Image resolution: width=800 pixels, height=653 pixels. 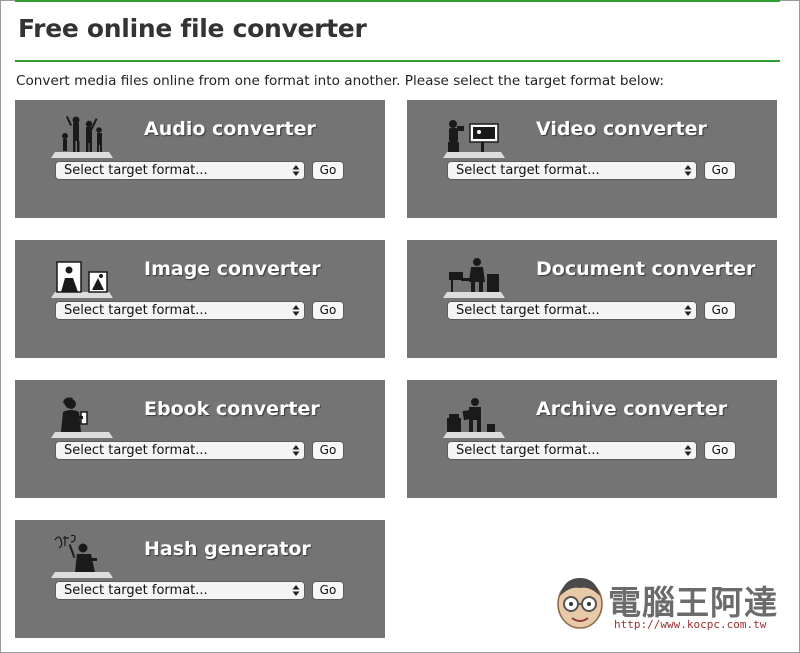 I want to click on watermark-text: 電腦王阿達, so click(x=693, y=602).